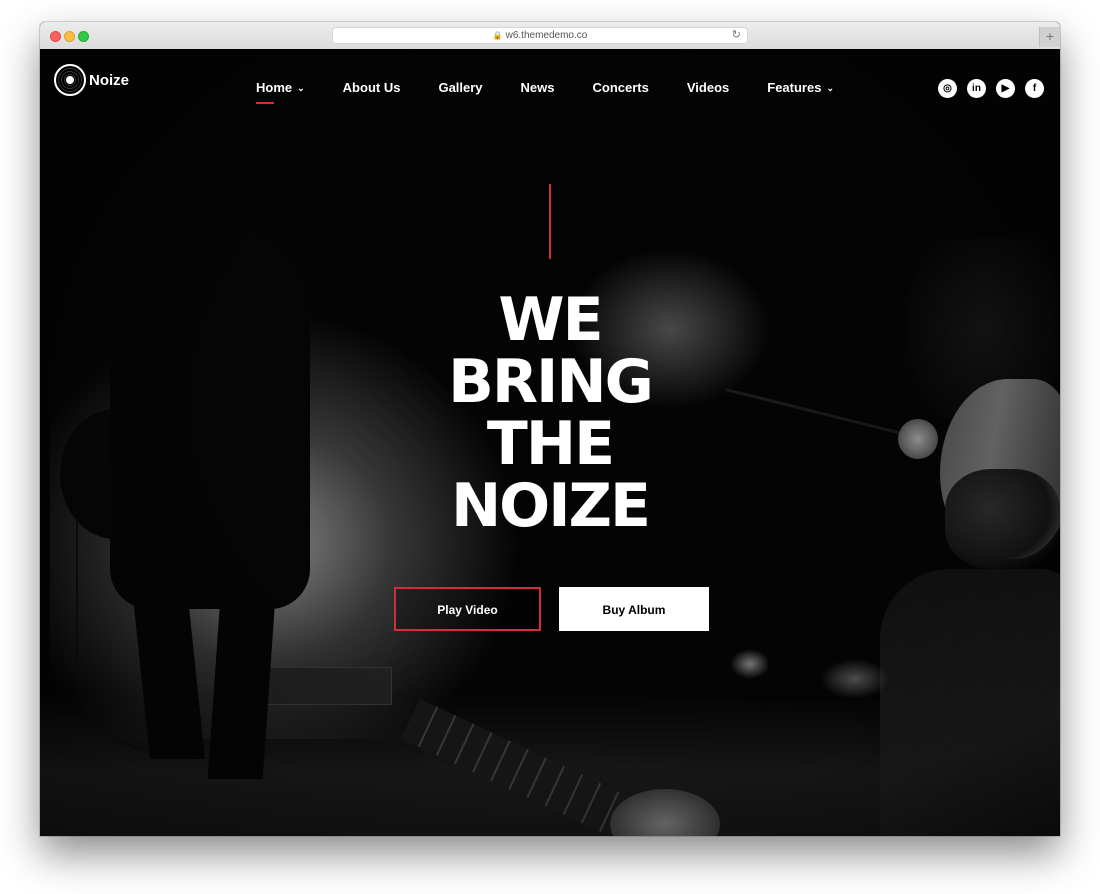  What do you see at coordinates (274, 87) in the screenshot?
I see `nav-item-label: Home` at bounding box center [274, 87].